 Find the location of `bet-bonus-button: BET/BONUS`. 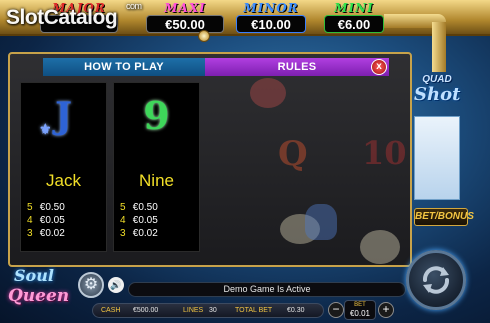

bet-bonus-button: BET/BONUS is located at coordinates (444, 217).